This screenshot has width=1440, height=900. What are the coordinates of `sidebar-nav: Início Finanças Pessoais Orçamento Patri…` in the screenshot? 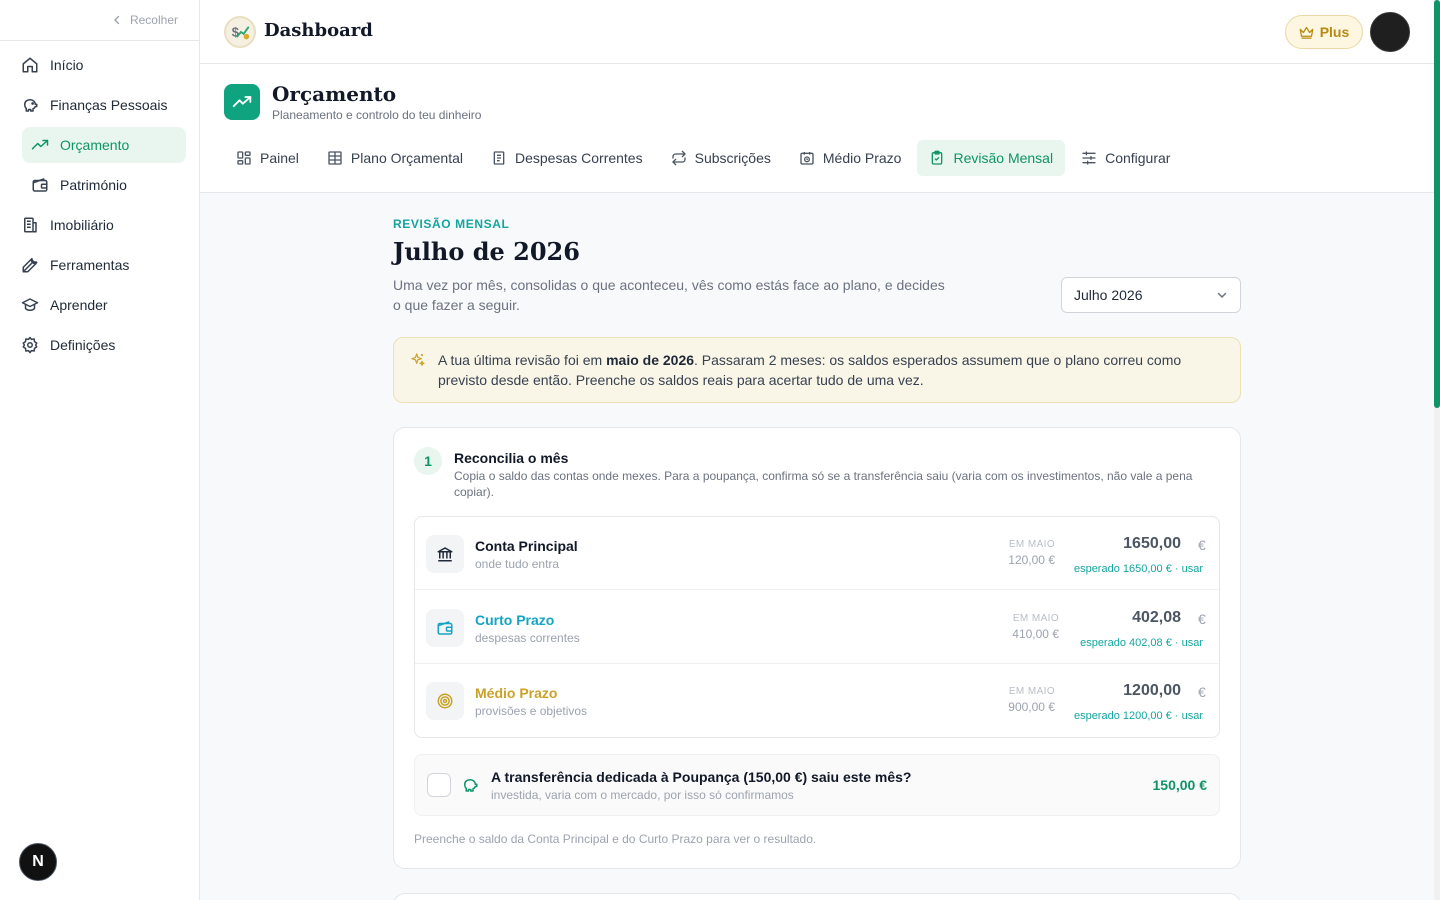 It's located at (99, 207).